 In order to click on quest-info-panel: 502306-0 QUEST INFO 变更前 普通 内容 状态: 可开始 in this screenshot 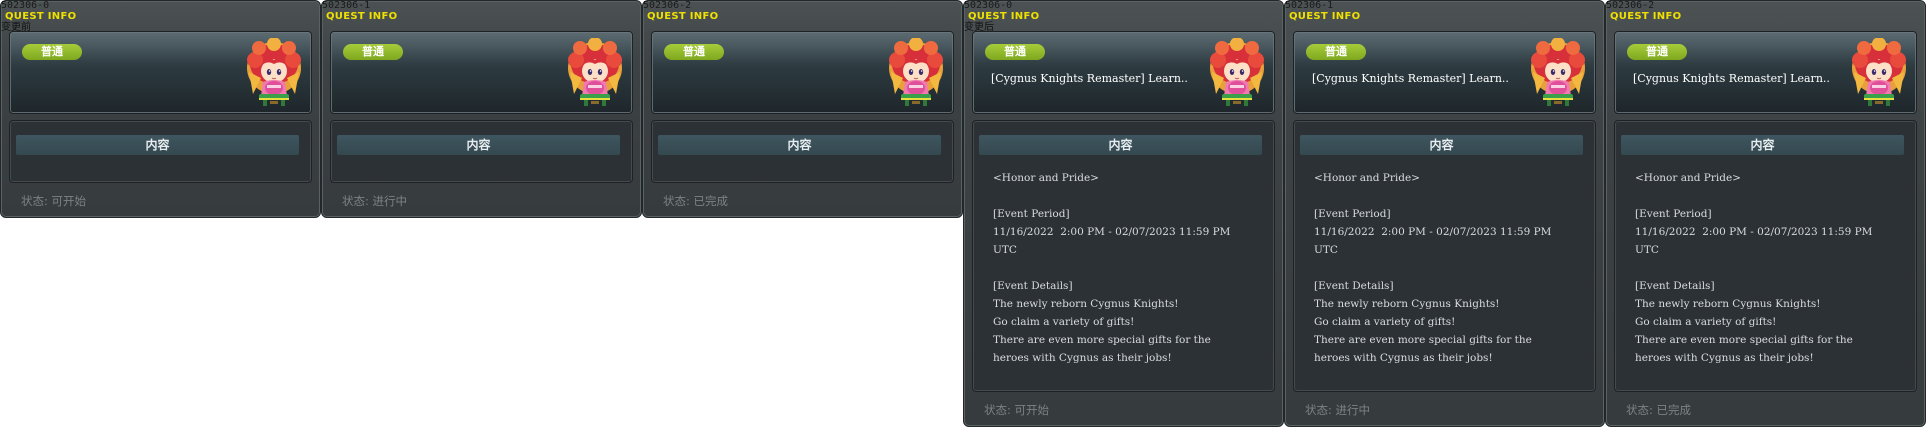, I will do `click(160, 109)`.